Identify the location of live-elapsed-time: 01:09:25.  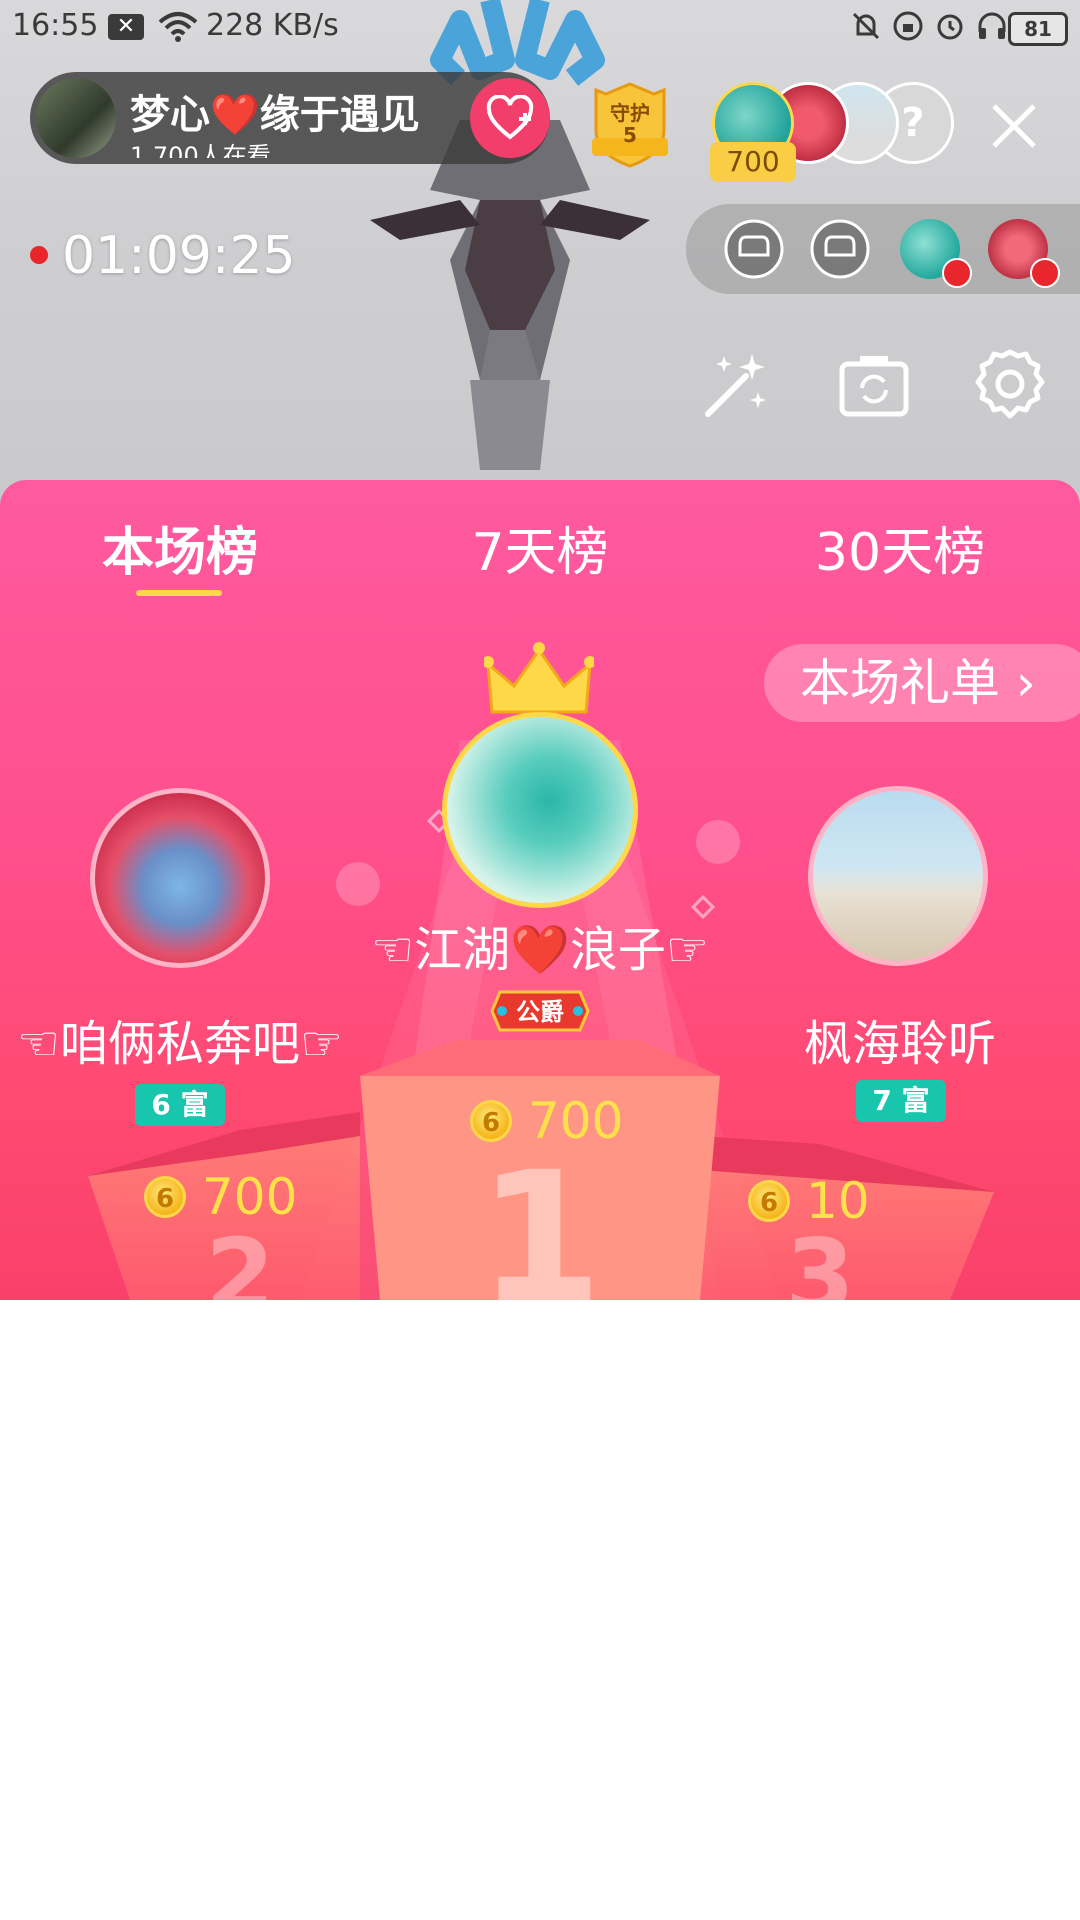
(179, 256).